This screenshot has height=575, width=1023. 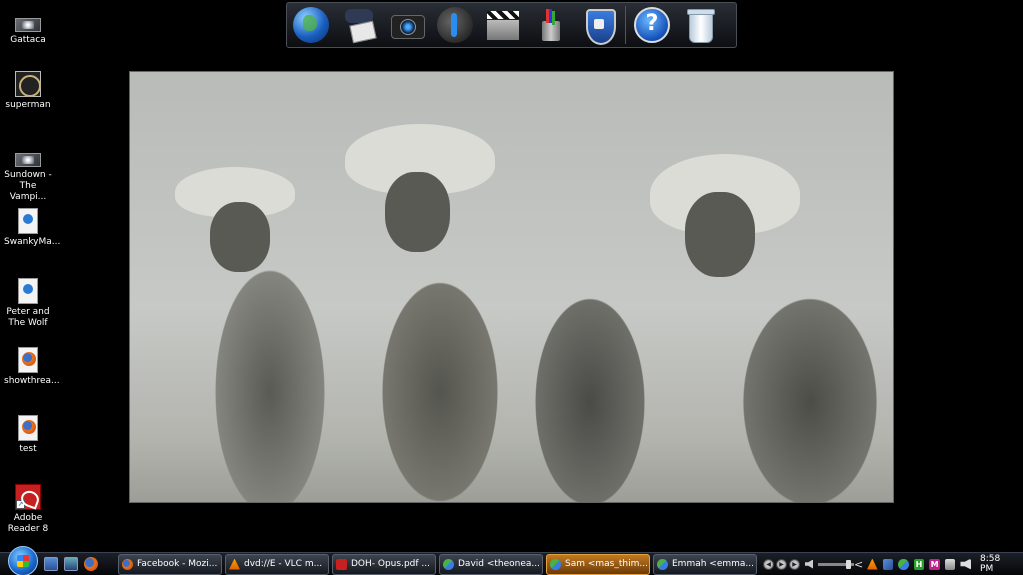 What do you see at coordinates (23, 560) in the screenshot?
I see `start-button` at bounding box center [23, 560].